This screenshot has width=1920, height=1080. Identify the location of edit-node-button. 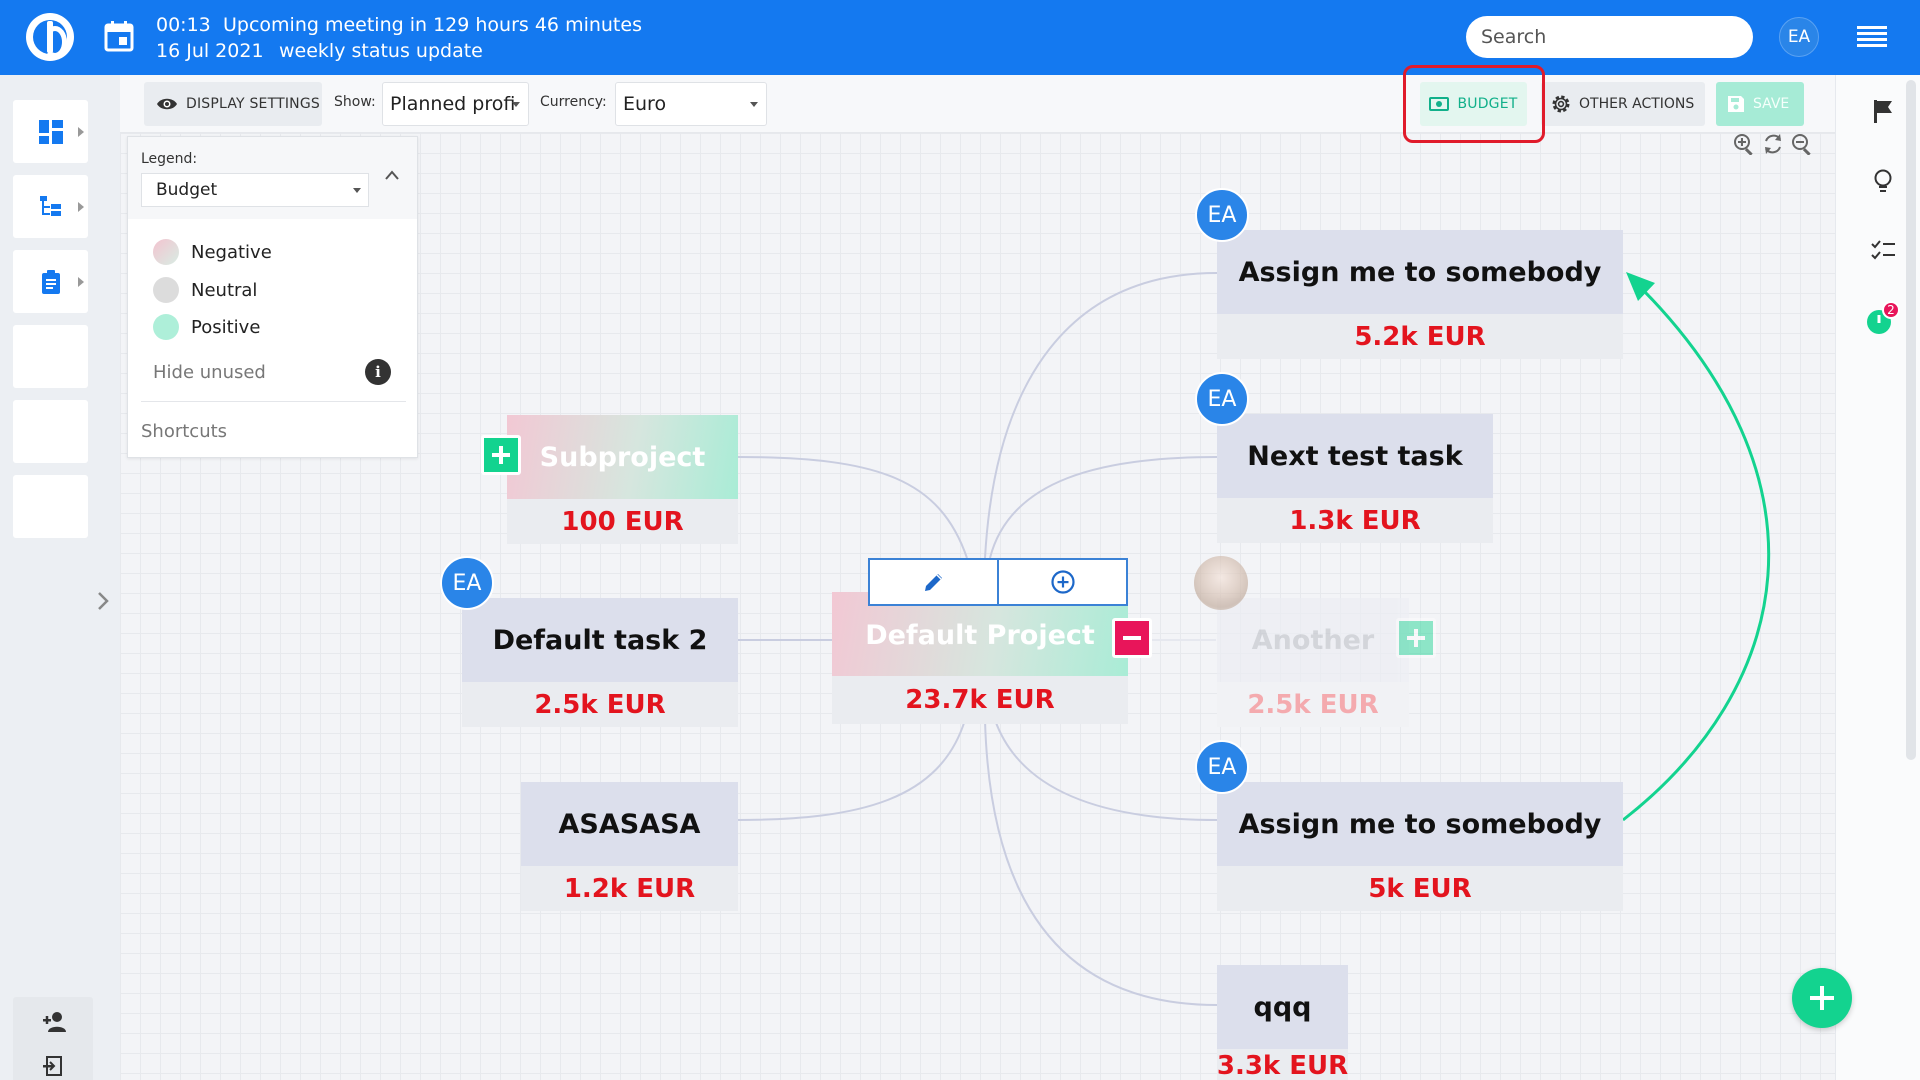
(934, 582).